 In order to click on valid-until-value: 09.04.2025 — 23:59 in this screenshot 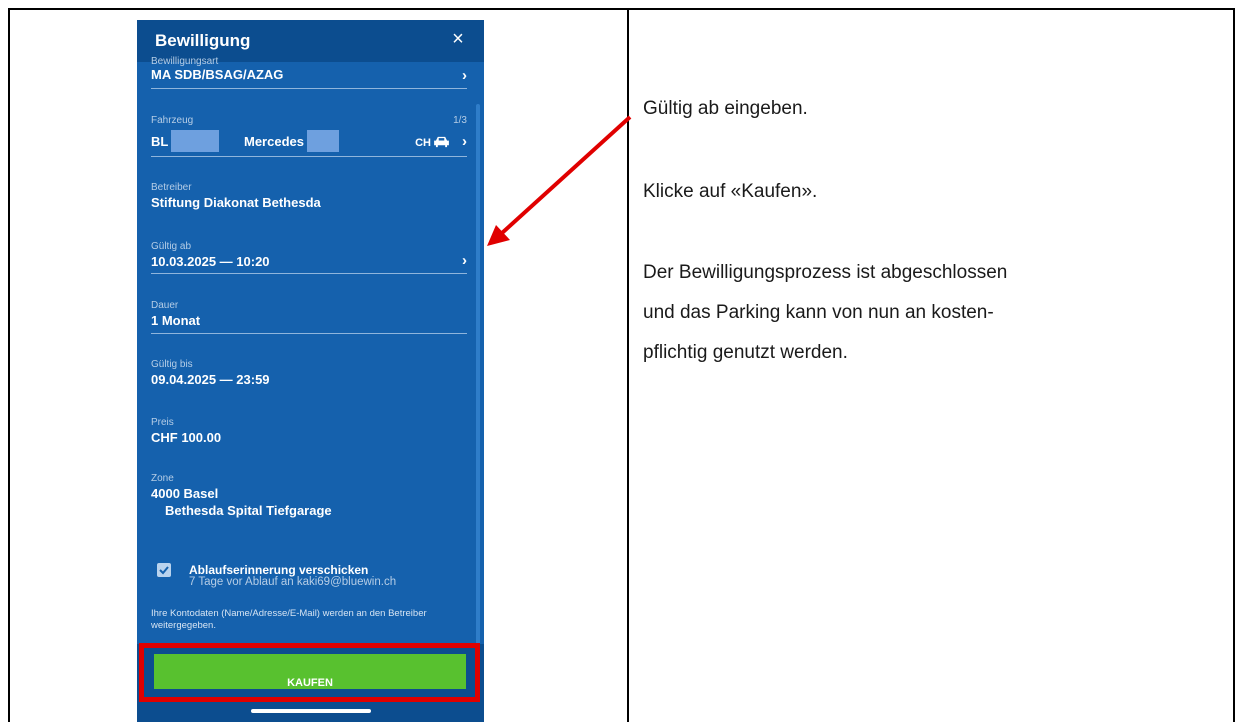, I will do `click(210, 379)`.